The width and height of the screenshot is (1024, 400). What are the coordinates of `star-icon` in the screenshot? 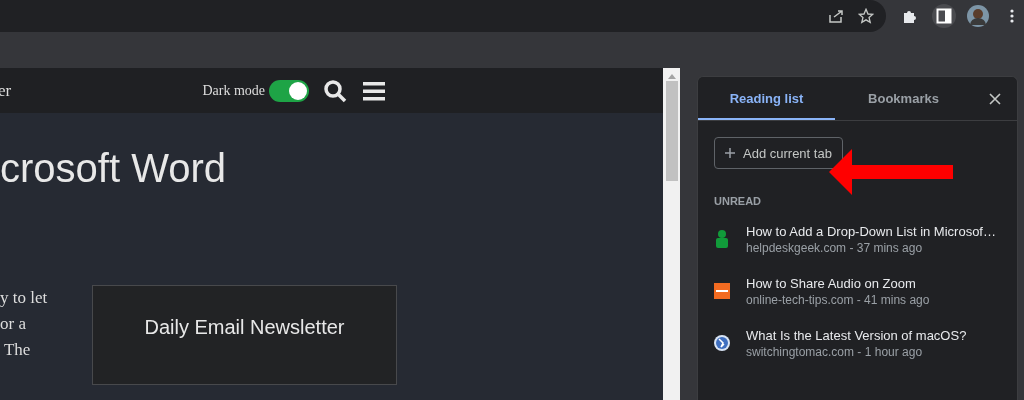 It's located at (866, 16).